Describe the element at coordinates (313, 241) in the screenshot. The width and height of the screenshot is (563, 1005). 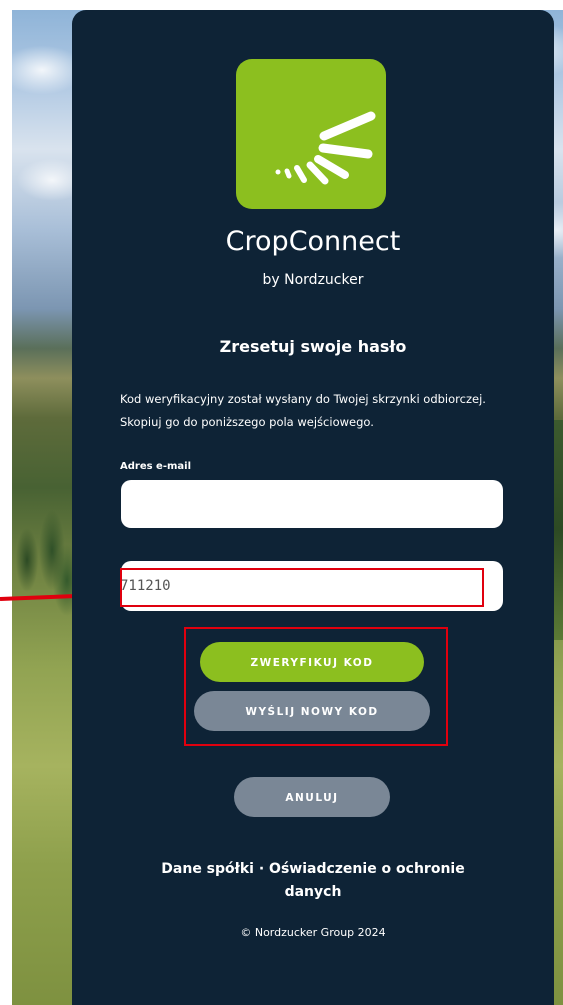
I see `app-name: CropConnect` at that location.